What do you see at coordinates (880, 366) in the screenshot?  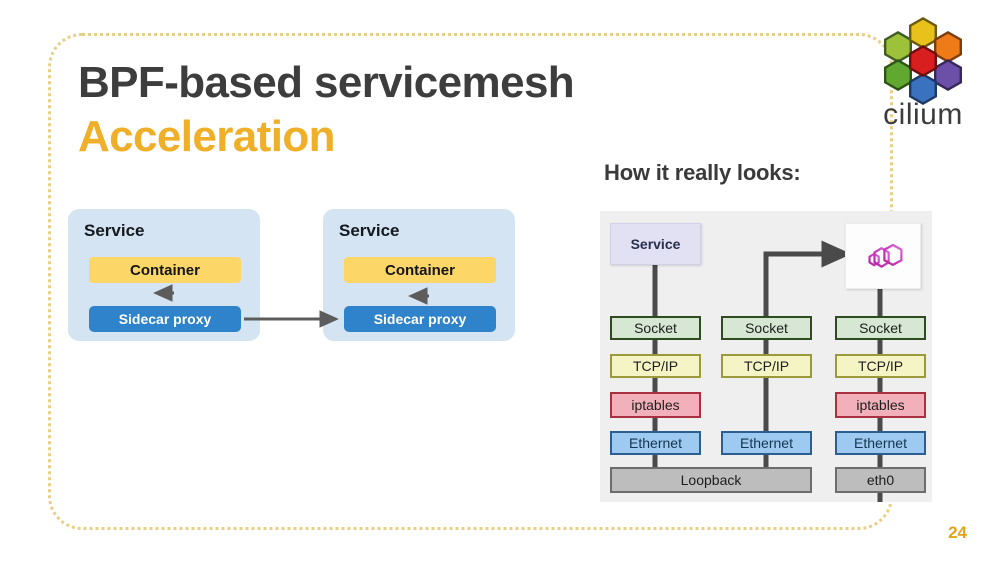 I see `tcpip-box-col3: TCP/IP` at bounding box center [880, 366].